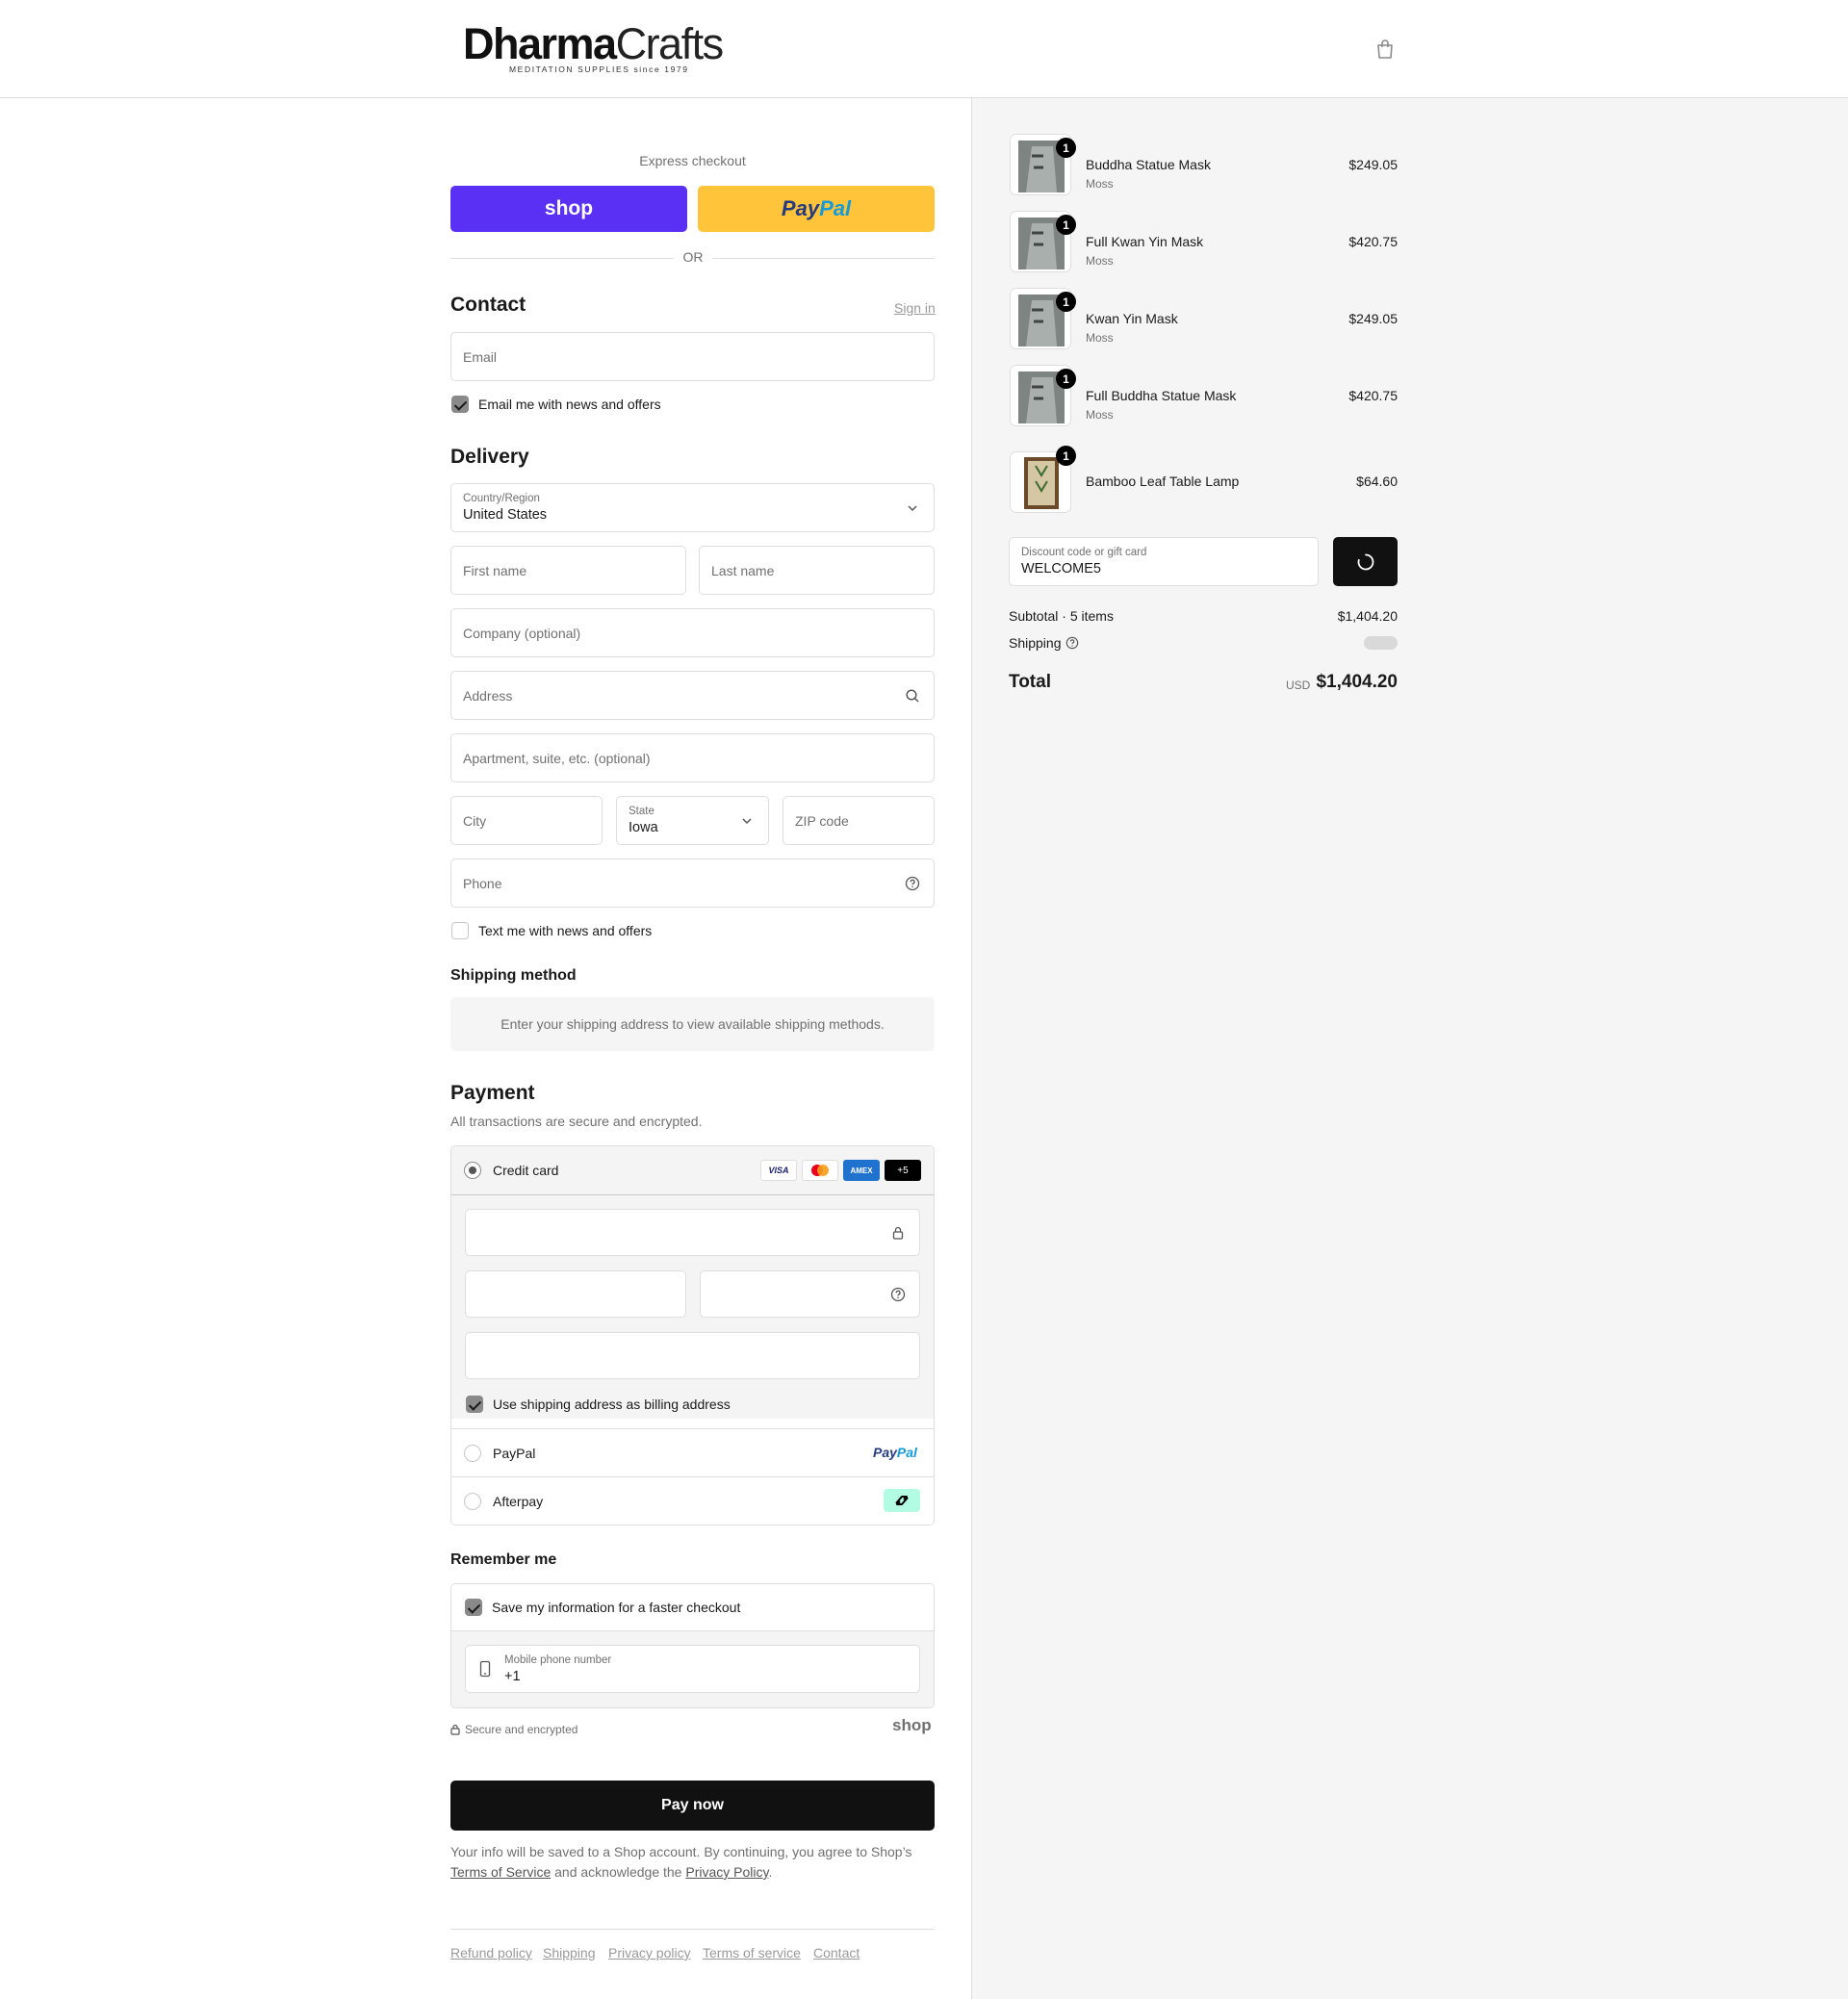 This screenshot has width=1848, height=1999. What do you see at coordinates (1373, 164) in the screenshot?
I see `item-price: $249.05` at bounding box center [1373, 164].